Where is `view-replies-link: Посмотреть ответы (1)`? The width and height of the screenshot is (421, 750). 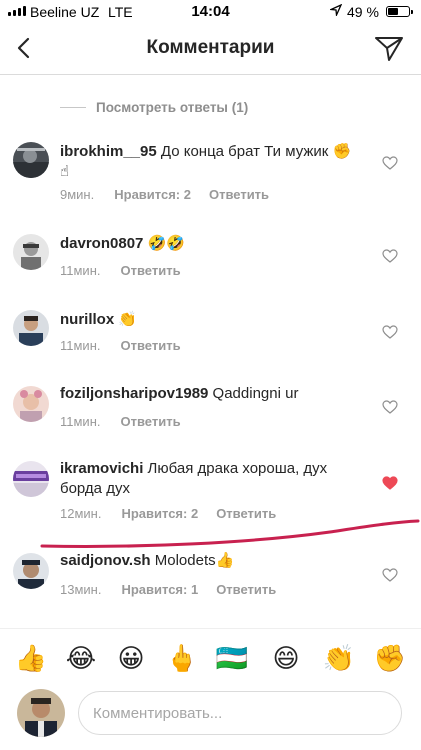
view-replies-link: Посмотреть ответы (1) is located at coordinates (154, 107).